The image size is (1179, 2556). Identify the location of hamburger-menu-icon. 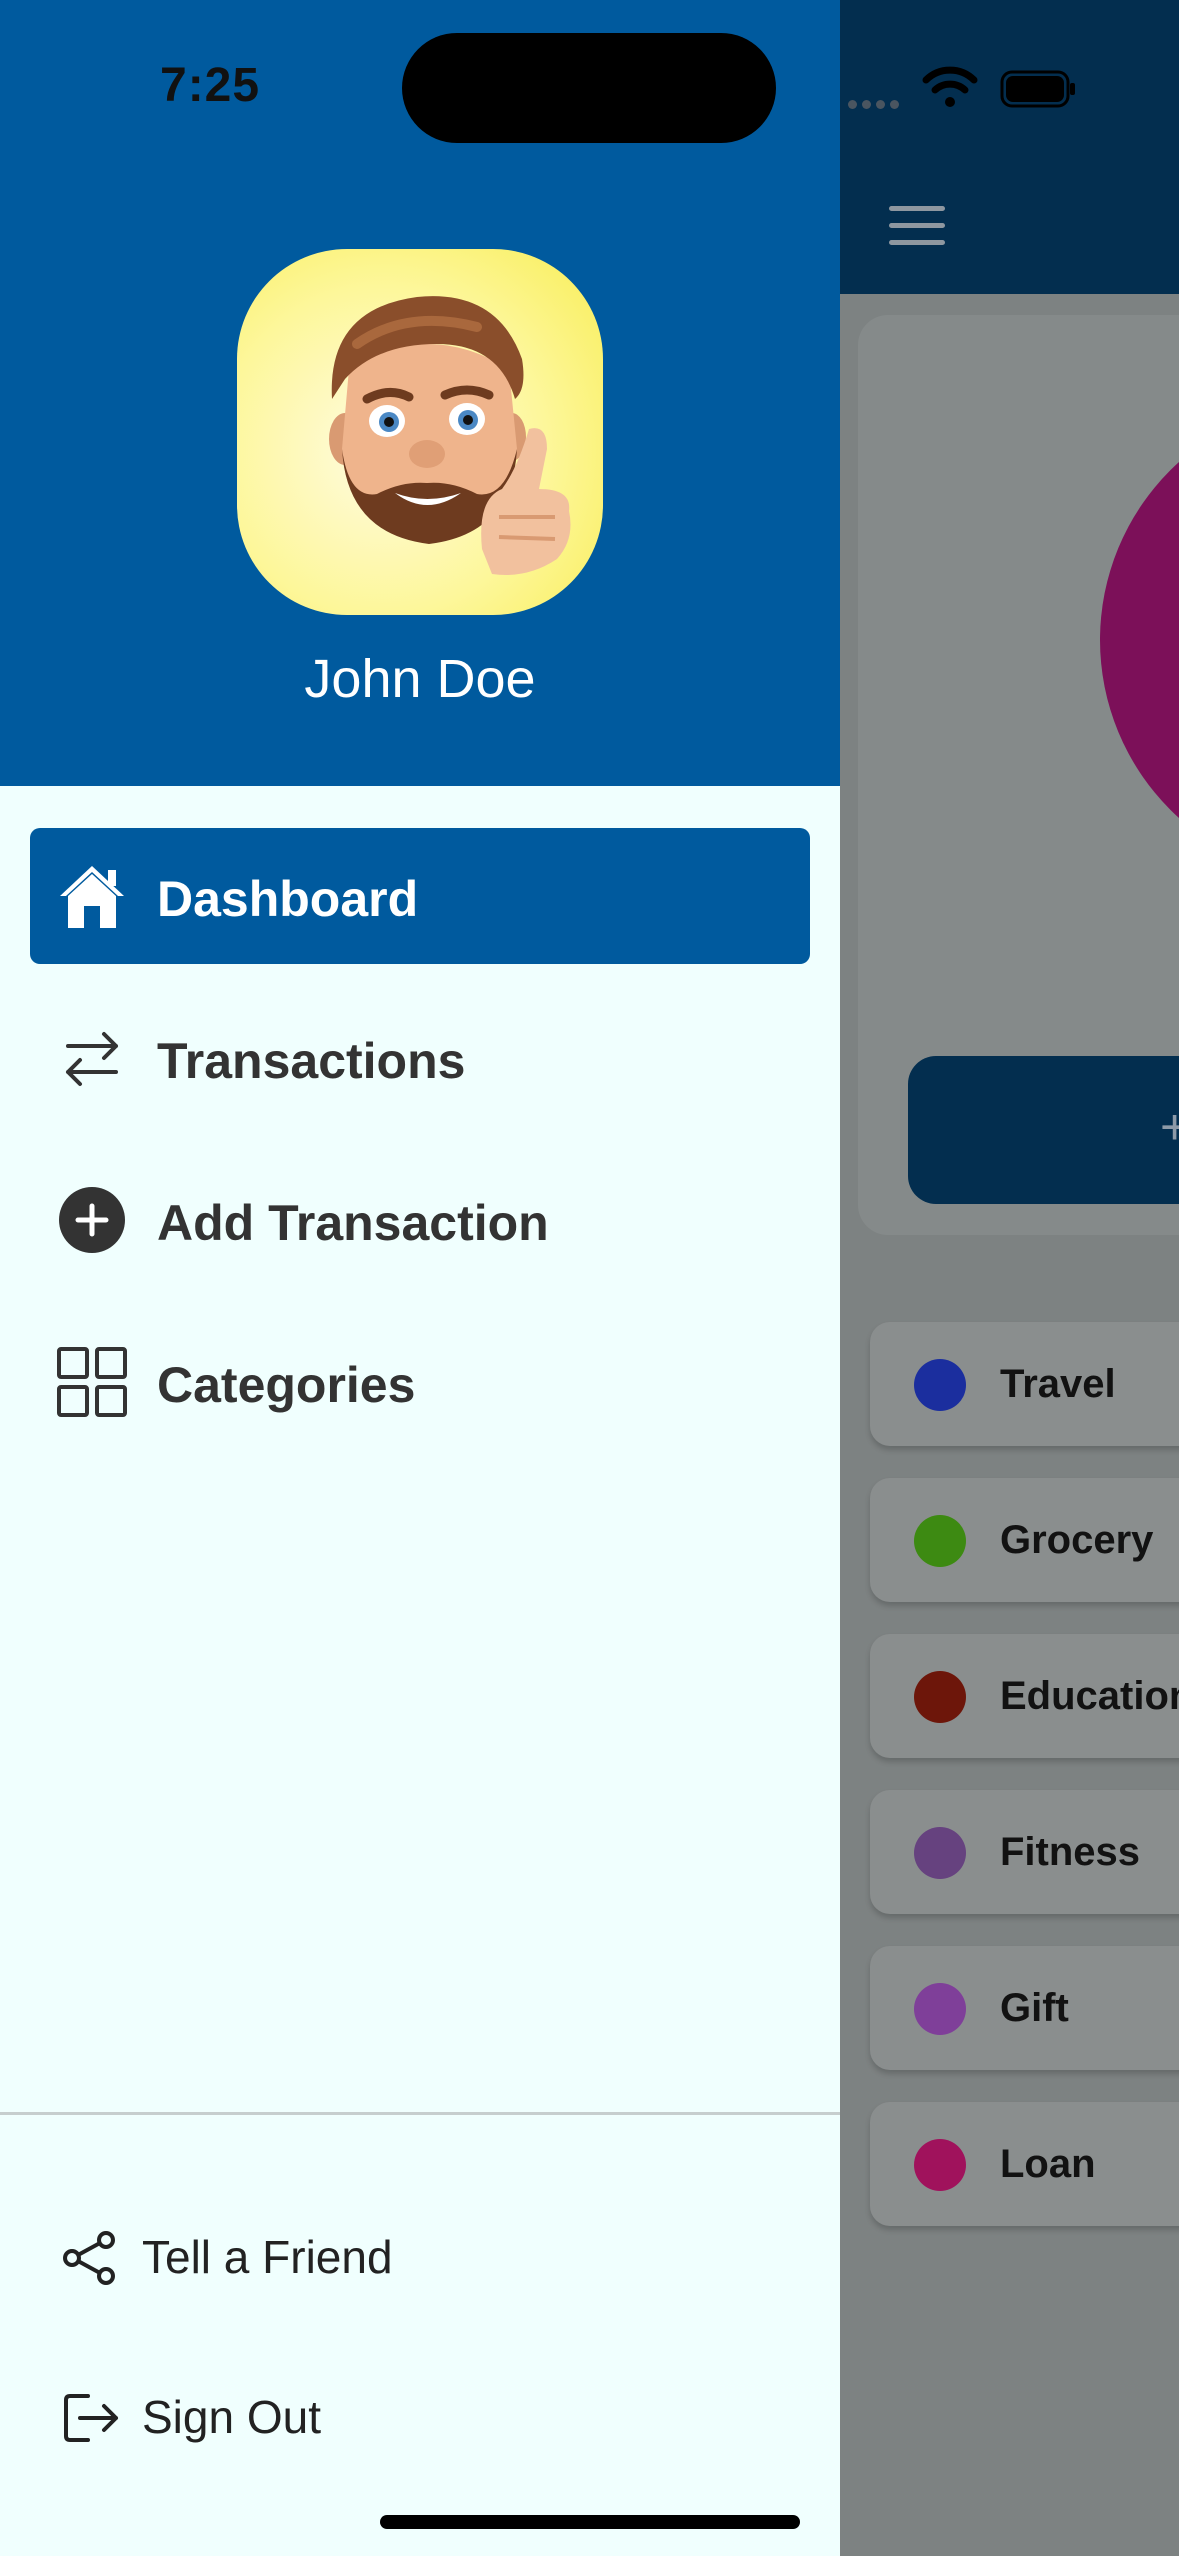
(917, 226).